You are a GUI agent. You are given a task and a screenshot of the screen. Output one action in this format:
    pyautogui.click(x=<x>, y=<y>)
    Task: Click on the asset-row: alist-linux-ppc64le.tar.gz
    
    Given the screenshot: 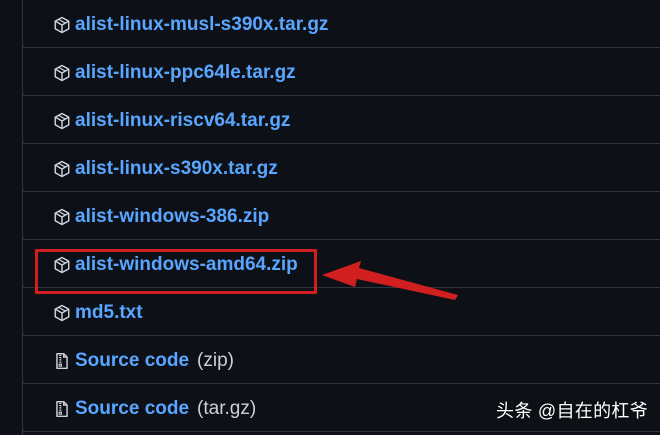 What is the action you would take?
    pyautogui.click(x=341, y=72)
    